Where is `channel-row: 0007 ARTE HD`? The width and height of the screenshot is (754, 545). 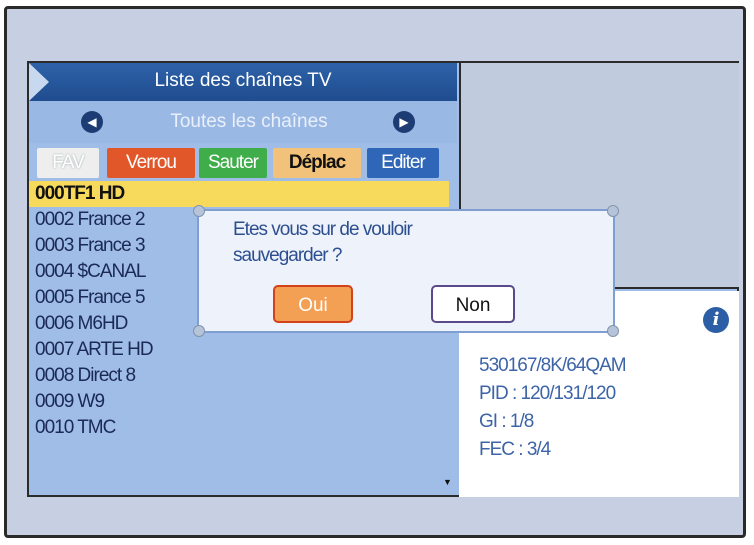 channel-row: 0007 ARTE HD is located at coordinates (239, 350).